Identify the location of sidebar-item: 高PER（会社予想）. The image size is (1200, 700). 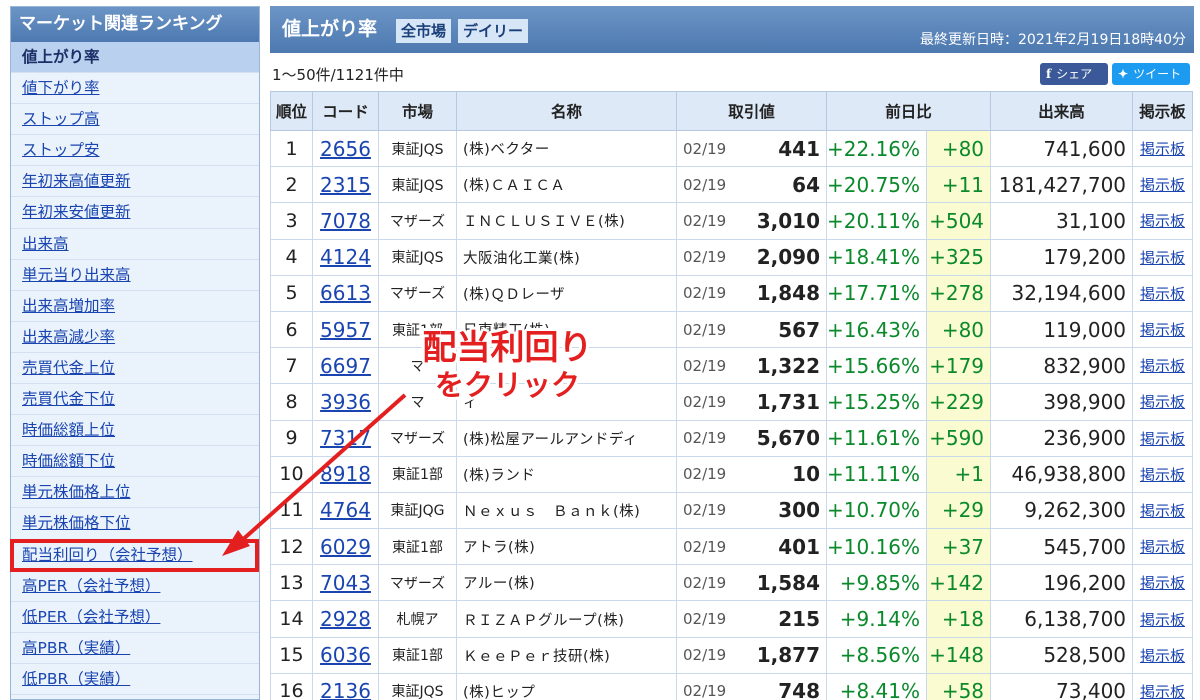
(135, 586).